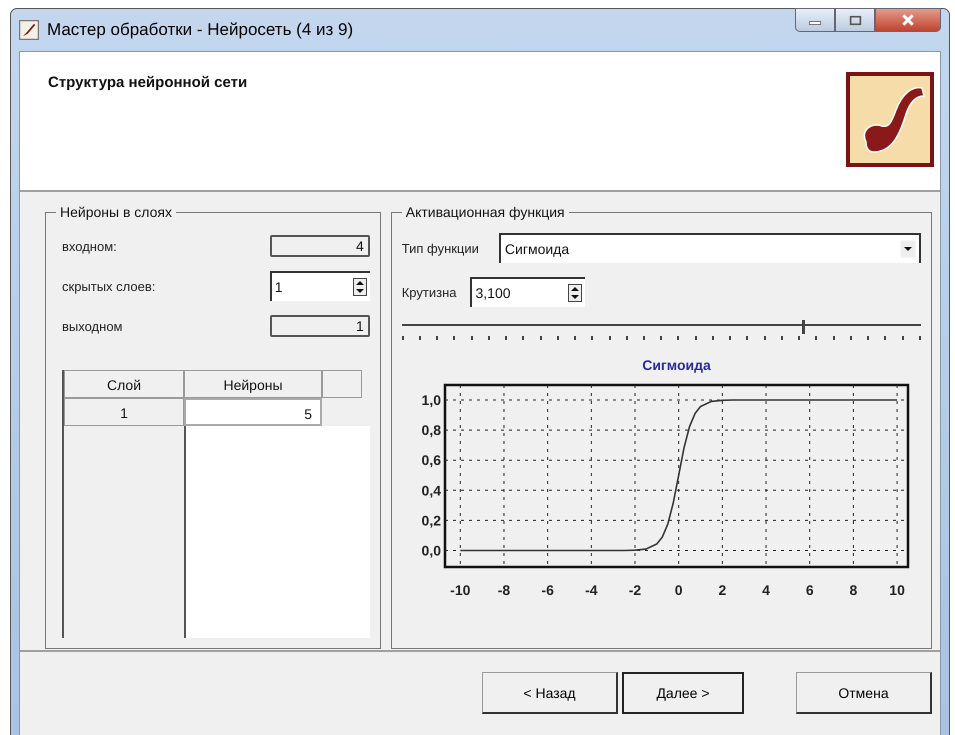  Describe the element at coordinates (766, 590) in the screenshot. I see `x-tick-label: 4` at that location.